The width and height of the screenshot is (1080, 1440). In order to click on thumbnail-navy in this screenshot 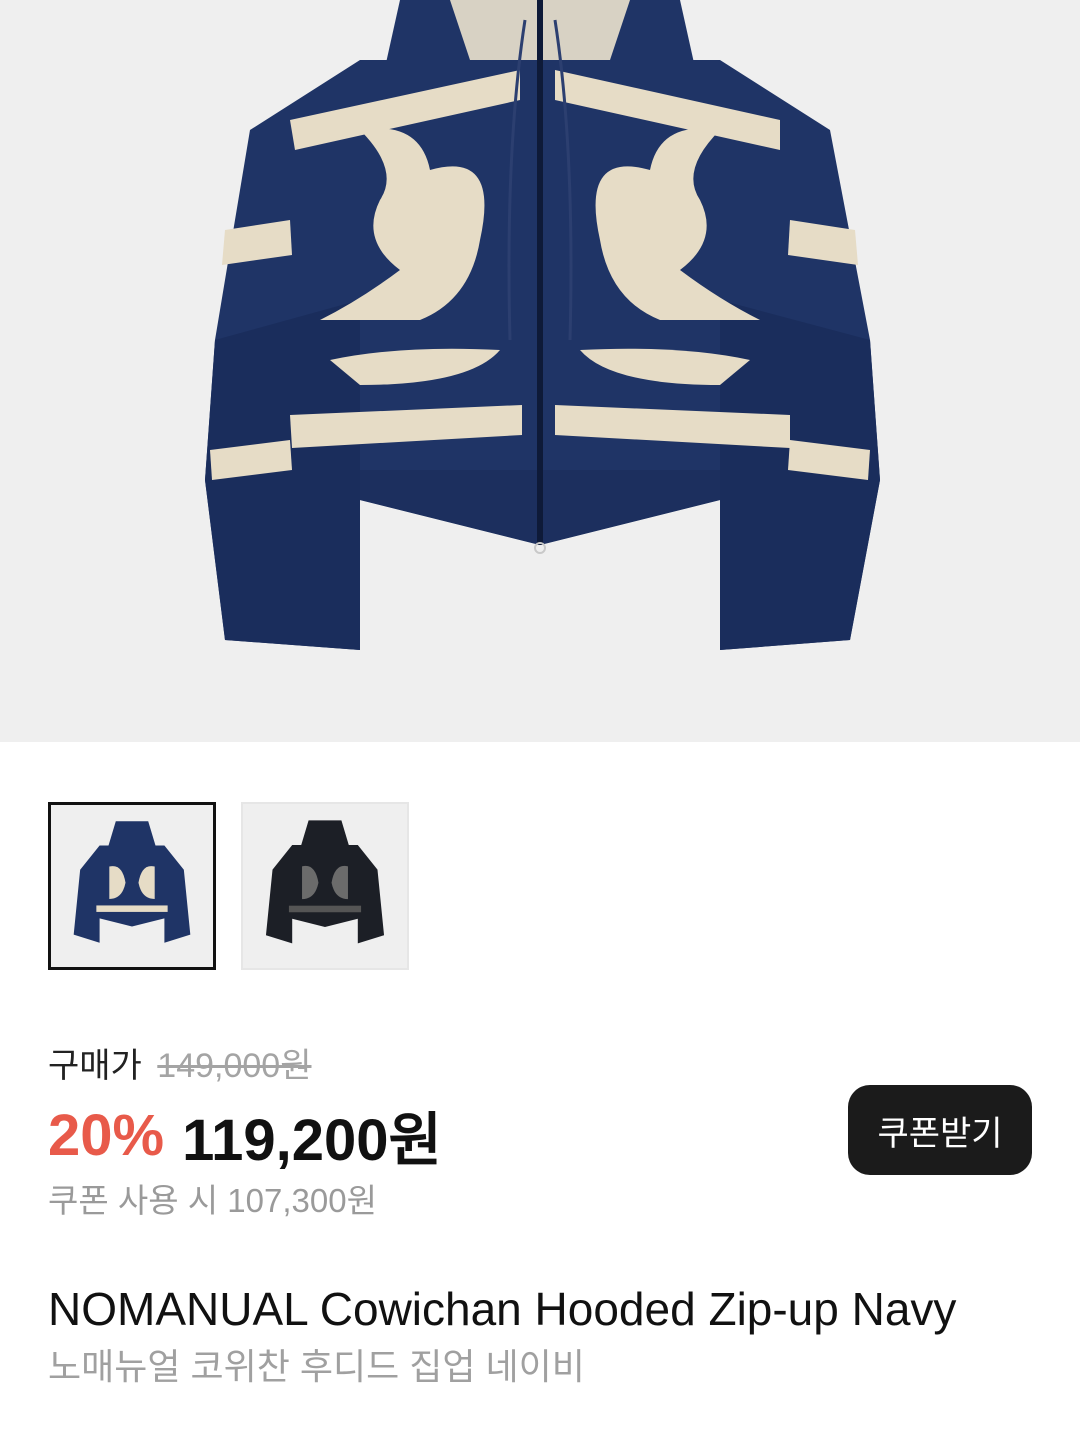, I will do `click(132, 886)`.